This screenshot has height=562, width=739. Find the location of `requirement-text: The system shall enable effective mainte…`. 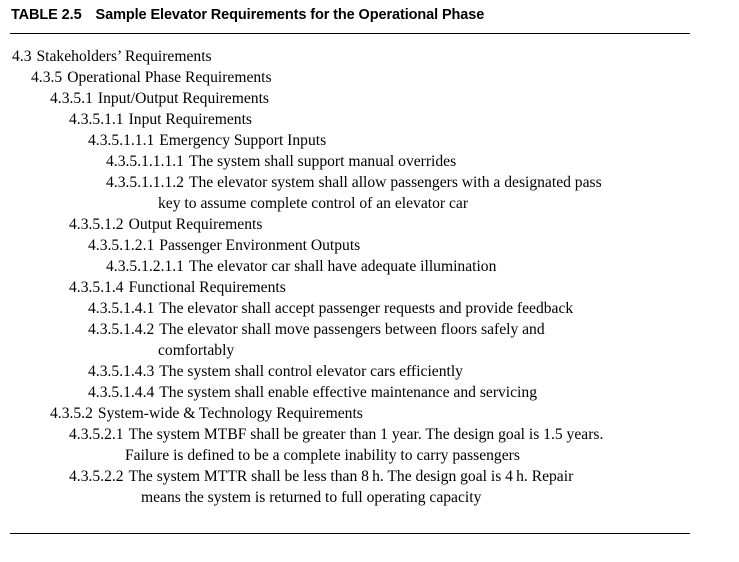

requirement-text: The system shall enable effective mainte… is located at coordinates (348, 392).